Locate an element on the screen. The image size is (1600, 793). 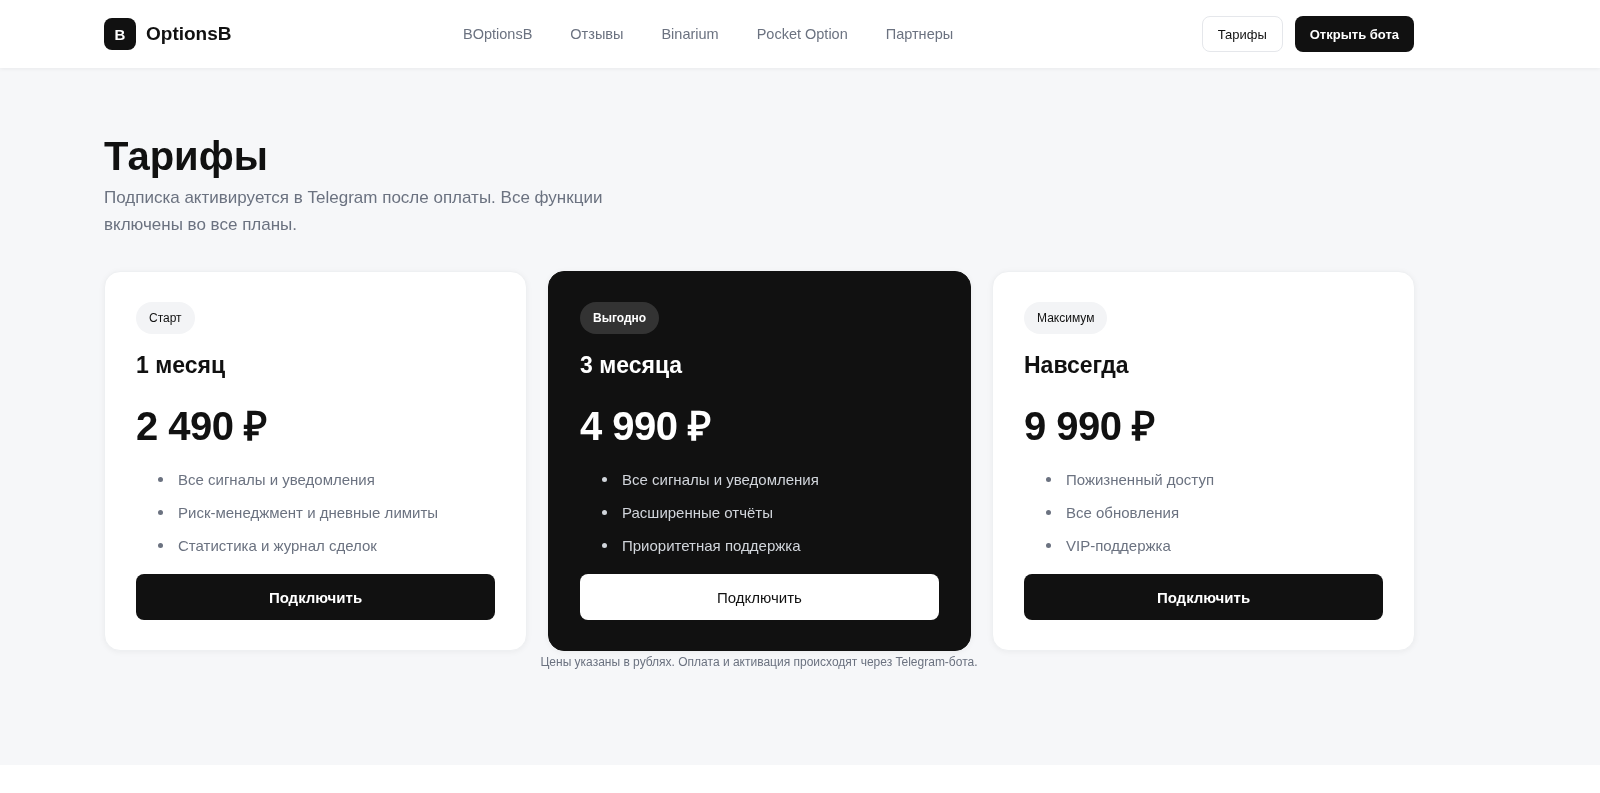
nav-link: Партнеры is located at coordinates (919, 34).